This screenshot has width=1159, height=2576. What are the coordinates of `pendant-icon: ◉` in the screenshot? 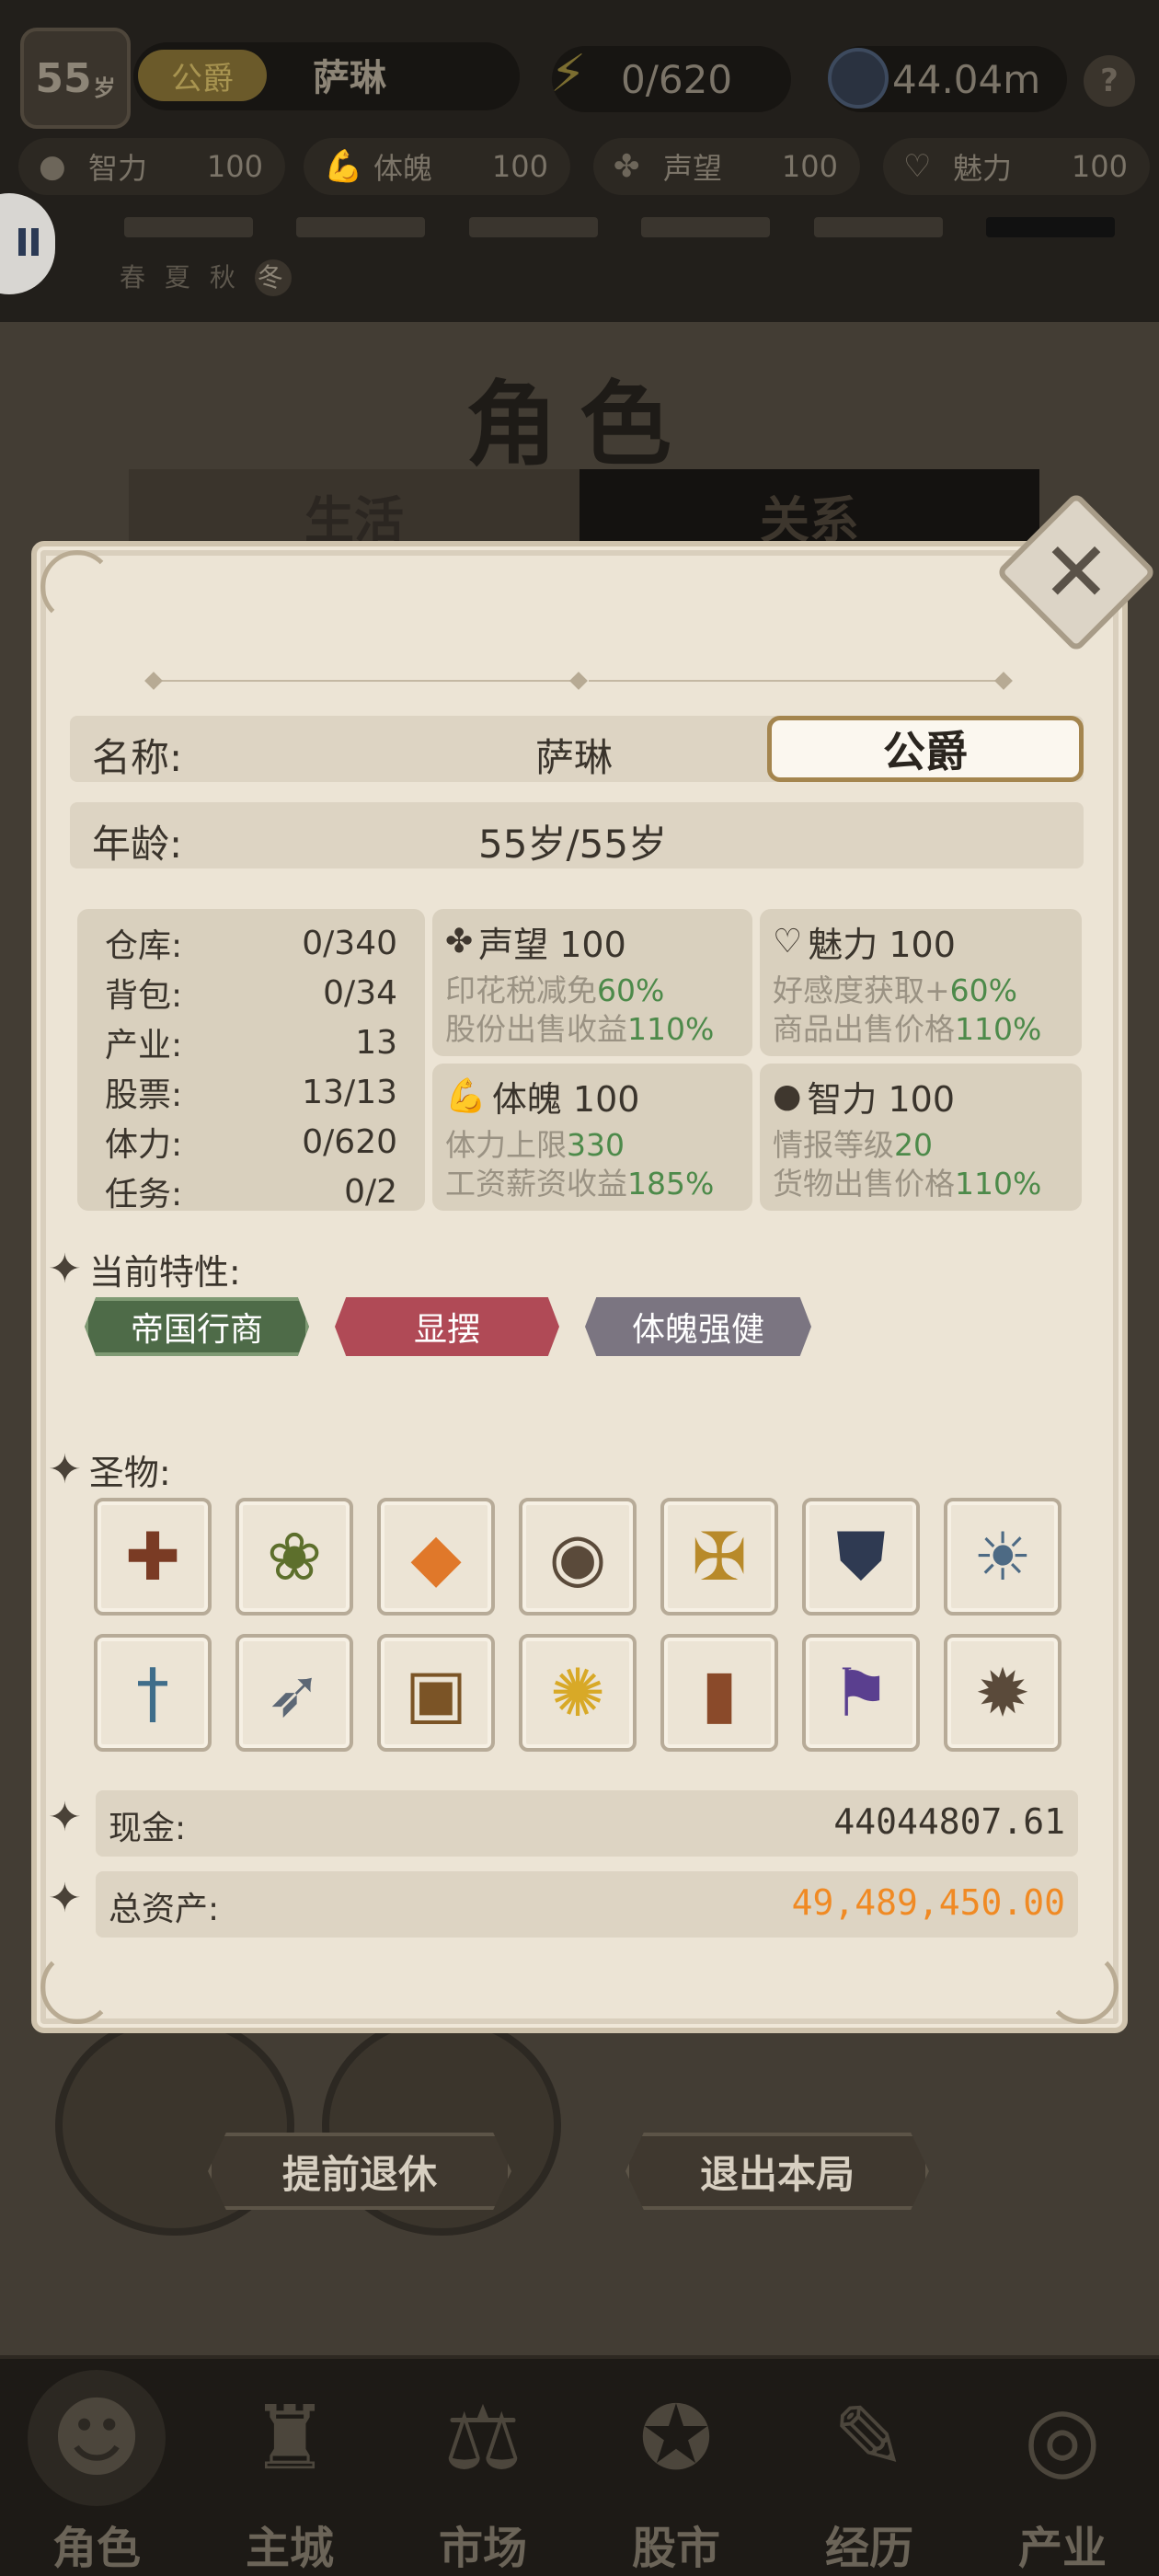 It's located at (578, 1557).